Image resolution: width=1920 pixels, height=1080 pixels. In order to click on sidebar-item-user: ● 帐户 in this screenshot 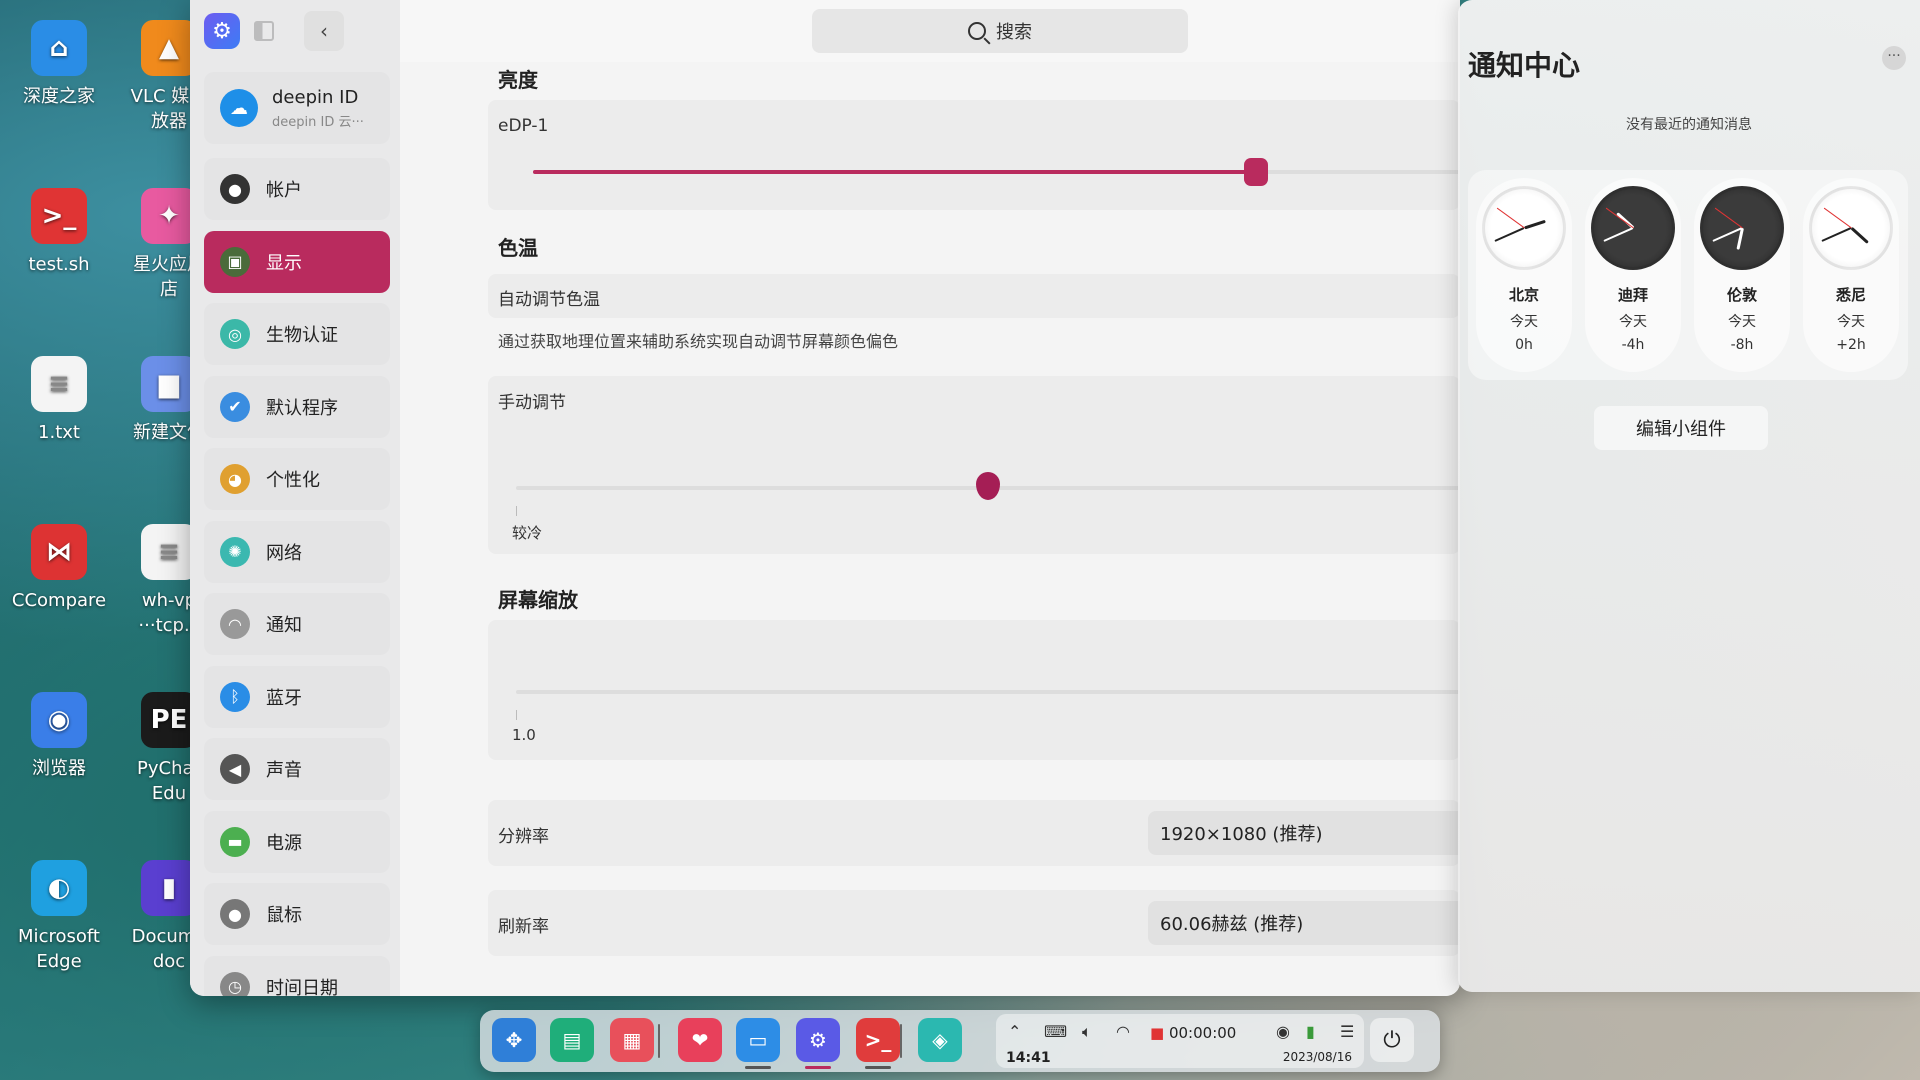, I will do `click(297, 189)`.